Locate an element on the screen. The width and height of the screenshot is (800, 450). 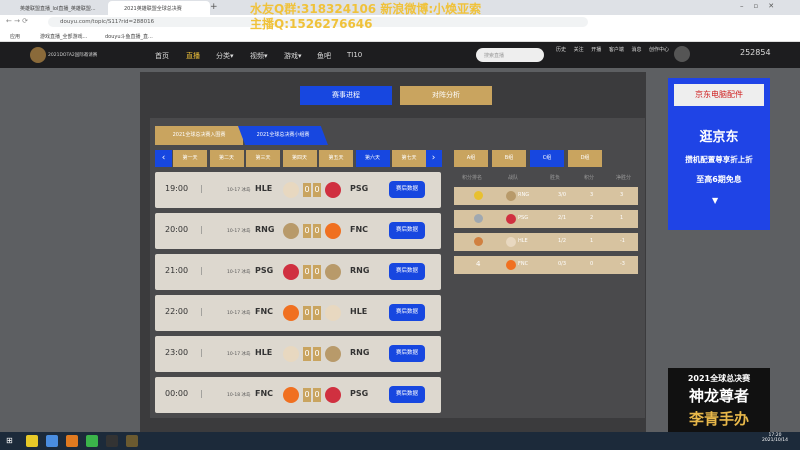
match-time: 20:00 is located at coordinates (177, 229).